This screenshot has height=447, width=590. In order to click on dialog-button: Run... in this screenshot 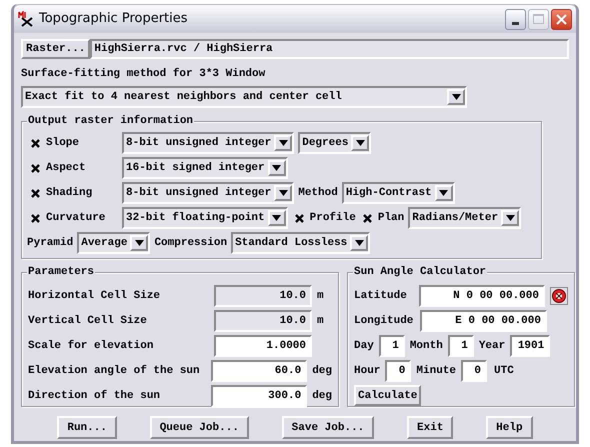, I will do `click(87, 427)`.